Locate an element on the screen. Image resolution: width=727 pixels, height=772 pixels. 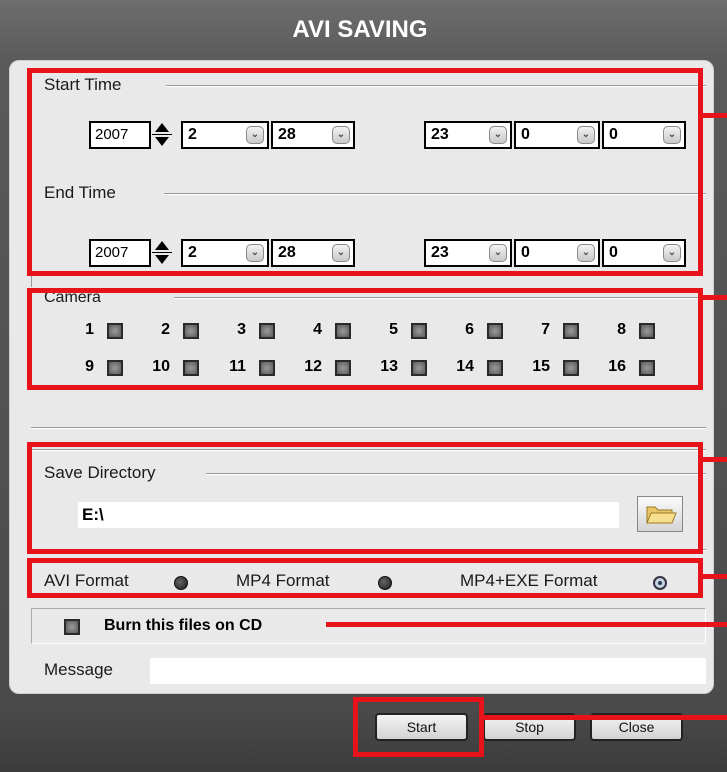
annotation-box-start is located at coordinates (418, 727).